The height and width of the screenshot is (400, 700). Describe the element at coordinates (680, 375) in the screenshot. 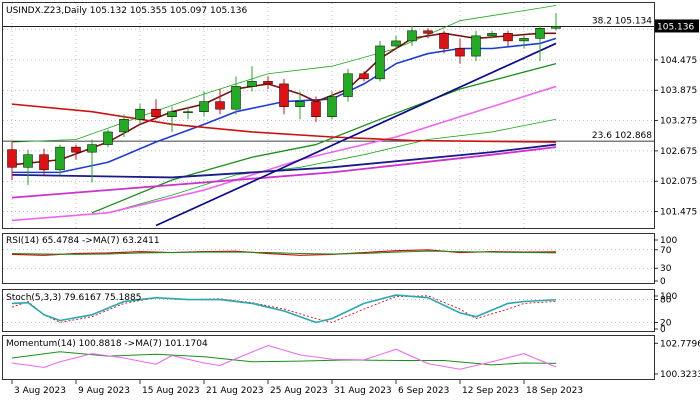

I see `indicator-tick-label: 100.3233` at that location.